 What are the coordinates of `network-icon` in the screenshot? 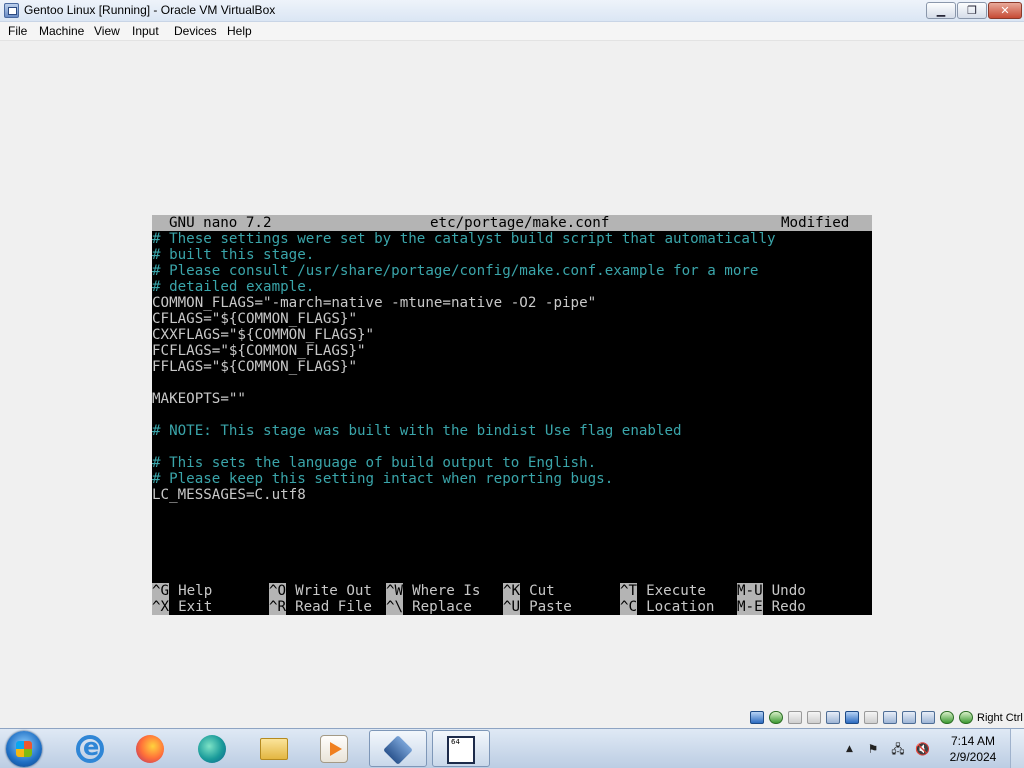 It's located at (833, 717).